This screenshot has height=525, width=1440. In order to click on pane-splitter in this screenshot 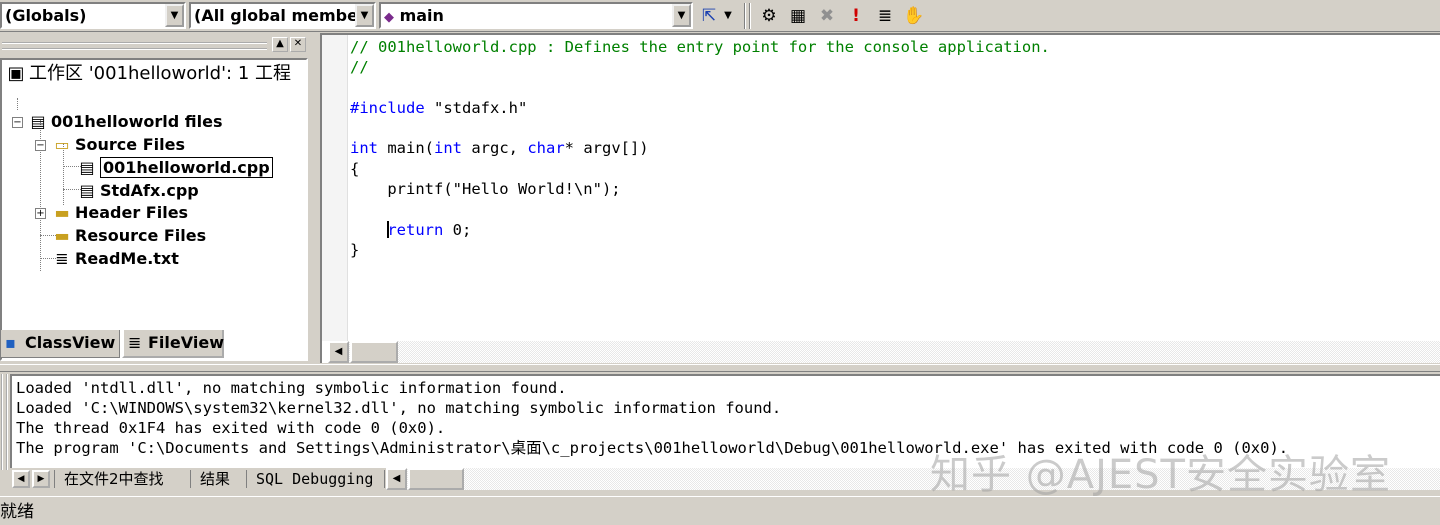, I will do `click(720, 368)`.